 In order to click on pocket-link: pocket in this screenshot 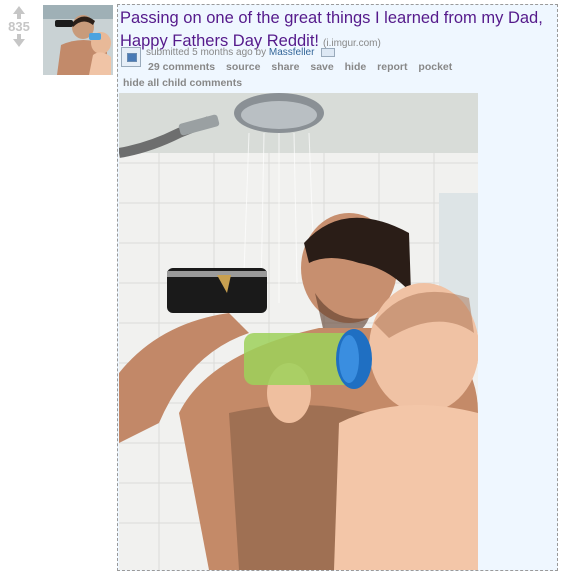, I will do `click(435, 67)`.